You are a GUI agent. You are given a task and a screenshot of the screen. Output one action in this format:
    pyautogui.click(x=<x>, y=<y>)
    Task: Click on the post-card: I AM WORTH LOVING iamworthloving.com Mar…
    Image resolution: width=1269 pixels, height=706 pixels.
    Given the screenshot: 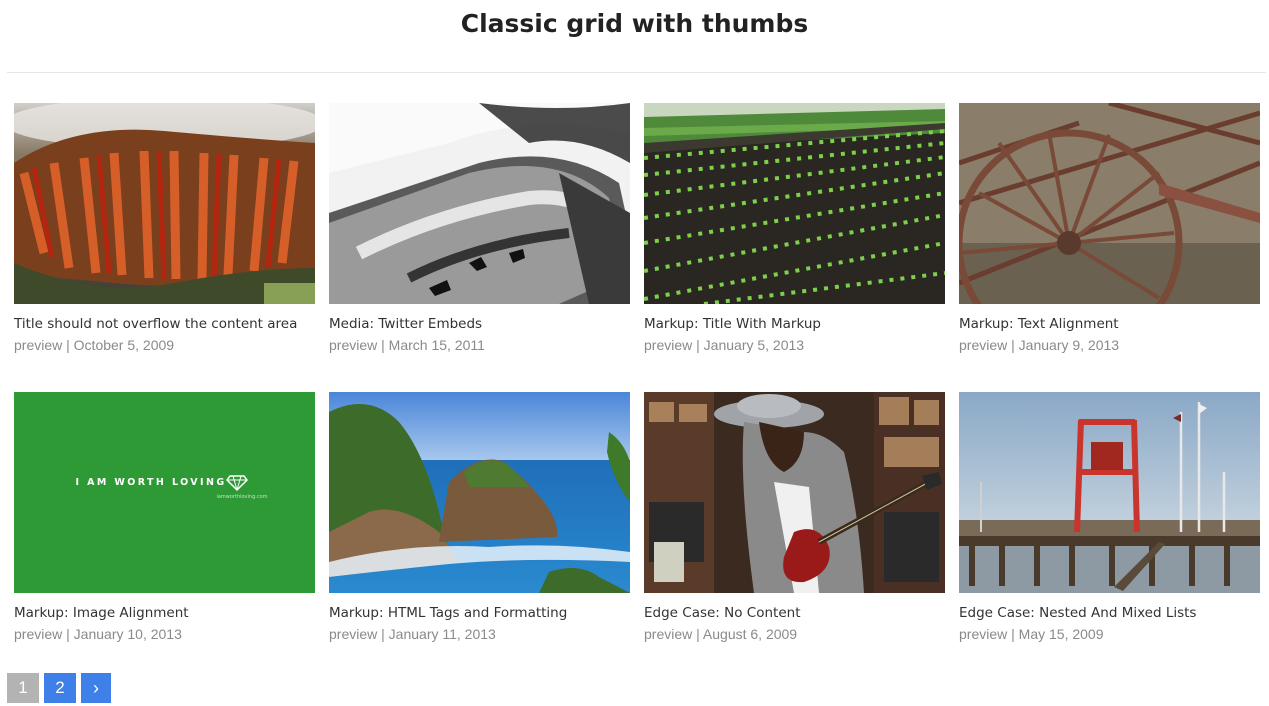 What is the action you would take?
    pyautogui.click(x=164, y=536)
    